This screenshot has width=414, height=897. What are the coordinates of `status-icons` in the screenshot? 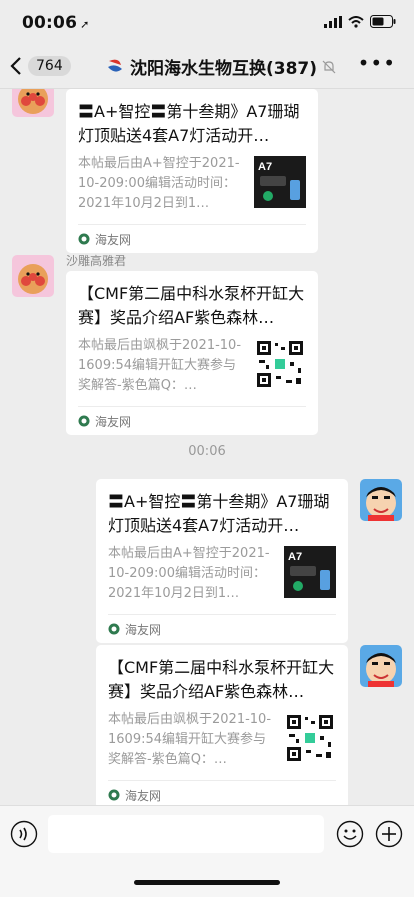 It's located at (360, 21).